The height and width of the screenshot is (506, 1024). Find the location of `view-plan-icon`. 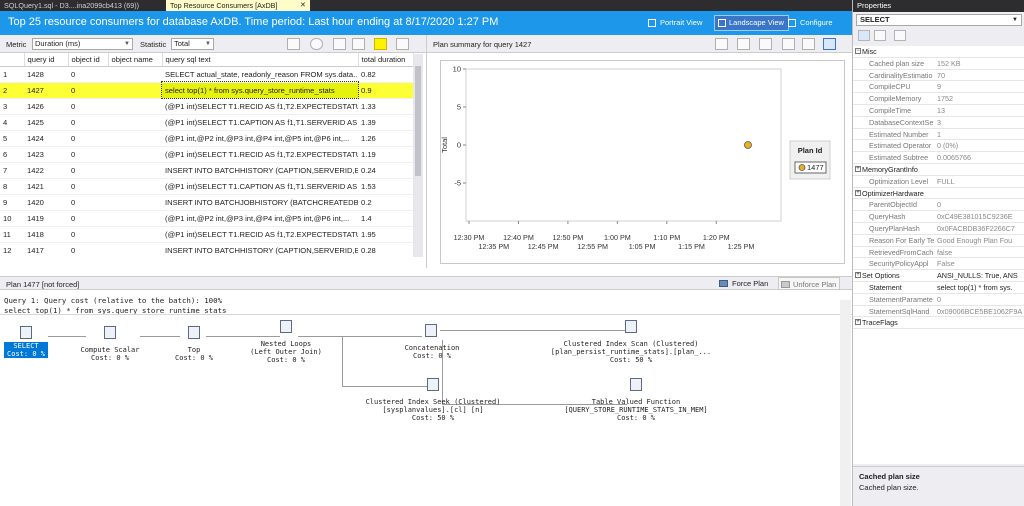

view-plan-icon is located at coordinates (339, 44).